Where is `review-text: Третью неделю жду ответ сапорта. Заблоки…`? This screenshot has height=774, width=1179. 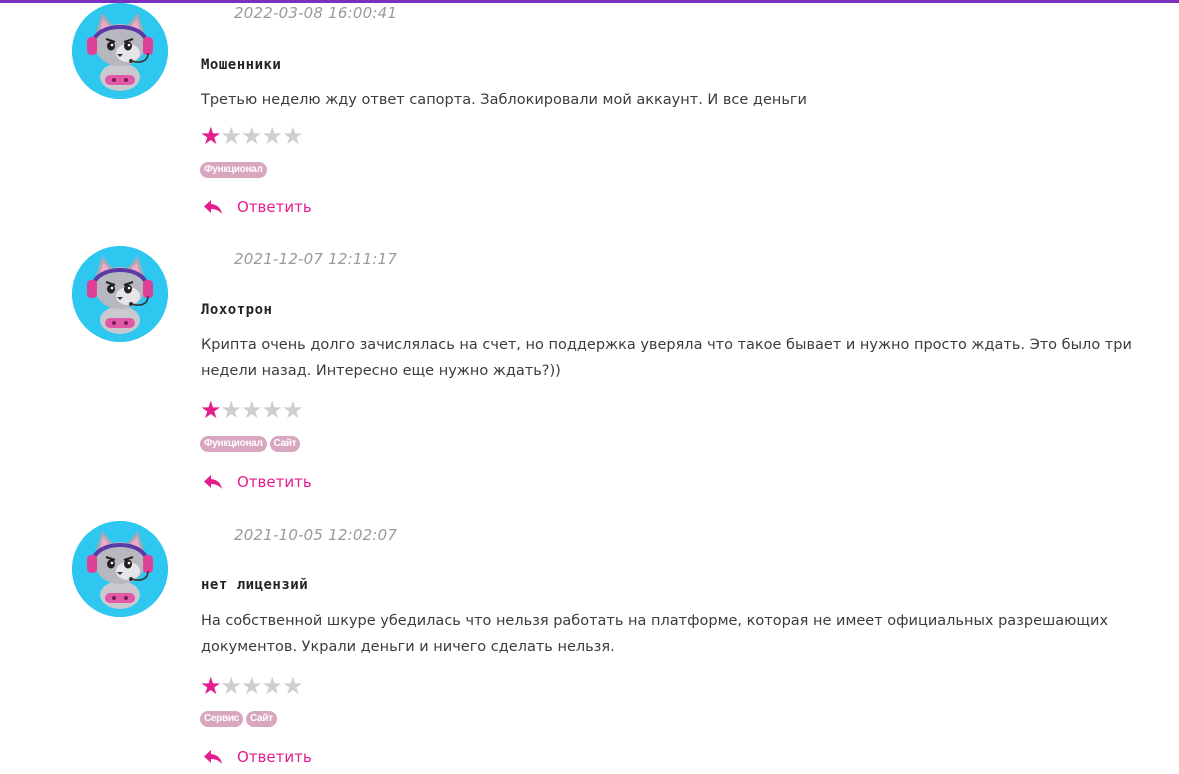
review-text: Третью неделю жду ответ сапорта. Заблоки… is located at coordinates (504, 100).